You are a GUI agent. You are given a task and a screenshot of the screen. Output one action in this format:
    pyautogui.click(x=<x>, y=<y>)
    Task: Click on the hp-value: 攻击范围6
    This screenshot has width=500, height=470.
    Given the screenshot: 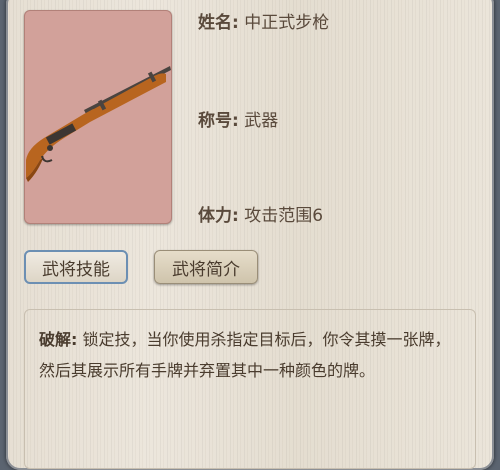 What is the action you would take?
    pyautogui.click(x=284, y=216)
    